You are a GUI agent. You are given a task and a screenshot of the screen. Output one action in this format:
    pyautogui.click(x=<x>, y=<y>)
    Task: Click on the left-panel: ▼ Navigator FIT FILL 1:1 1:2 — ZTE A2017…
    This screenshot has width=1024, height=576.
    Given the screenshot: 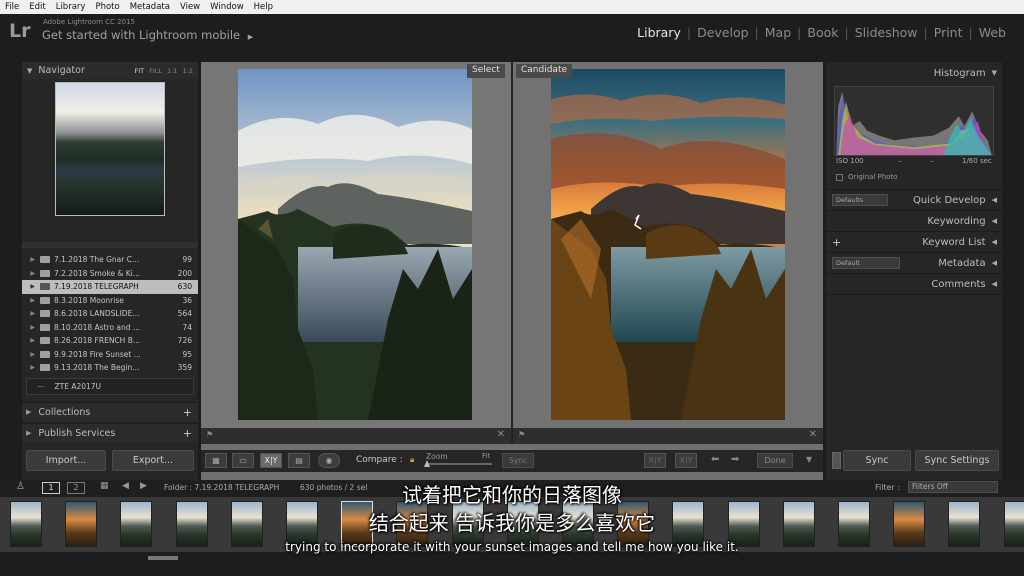 What is the action you would take?
    pyautogui.click(x=110, y=271)
    